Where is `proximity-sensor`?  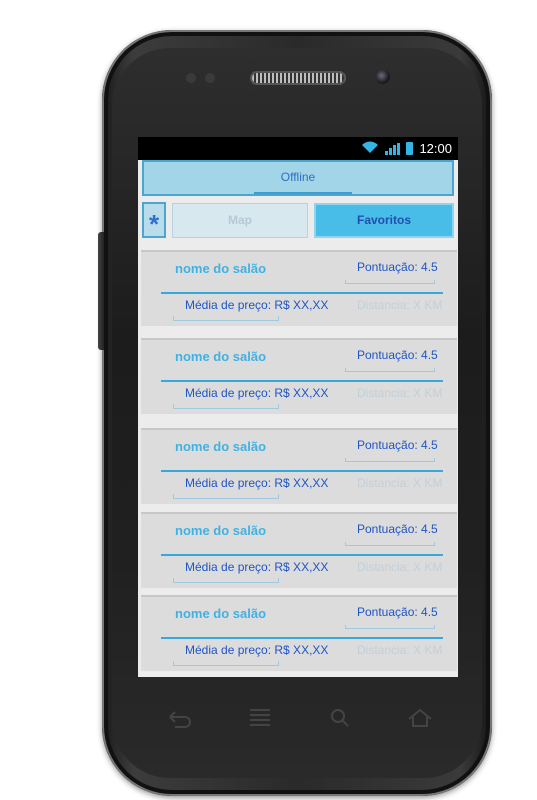
proximity-sensor is located at coordinates (191, 78).